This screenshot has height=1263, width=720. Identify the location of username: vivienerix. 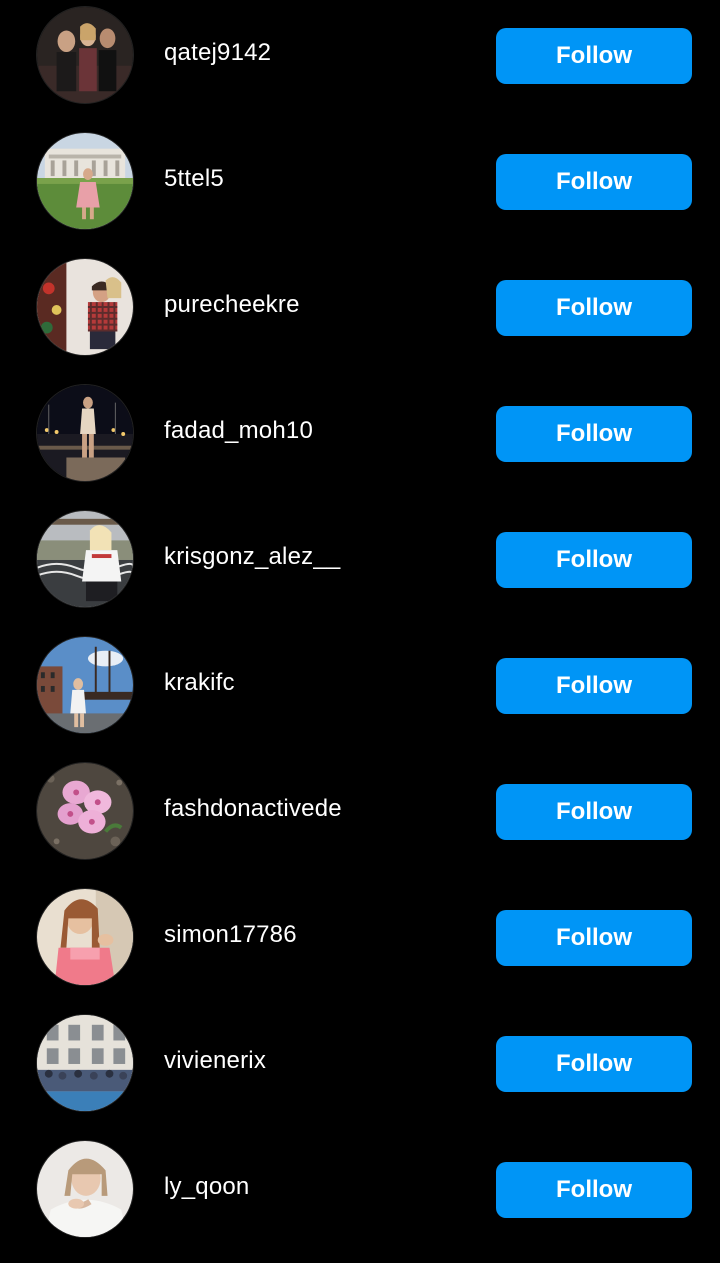
(215, 1061).